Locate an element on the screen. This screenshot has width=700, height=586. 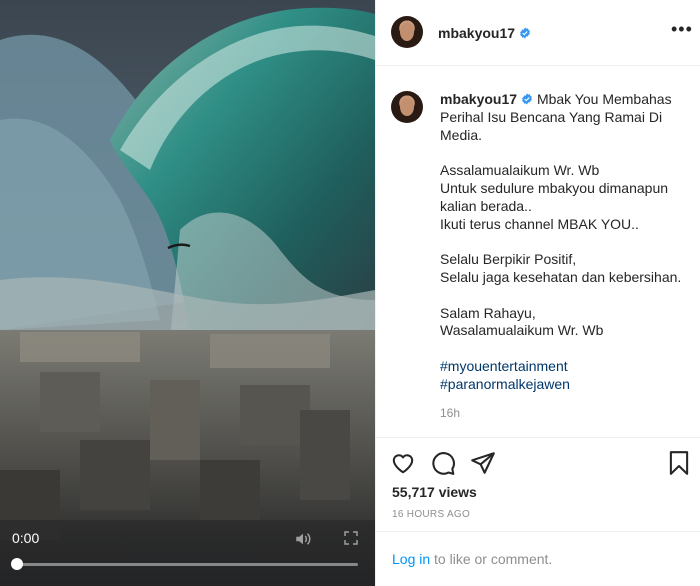
view-count: 55,717 views is located at coordinates (434, 492).